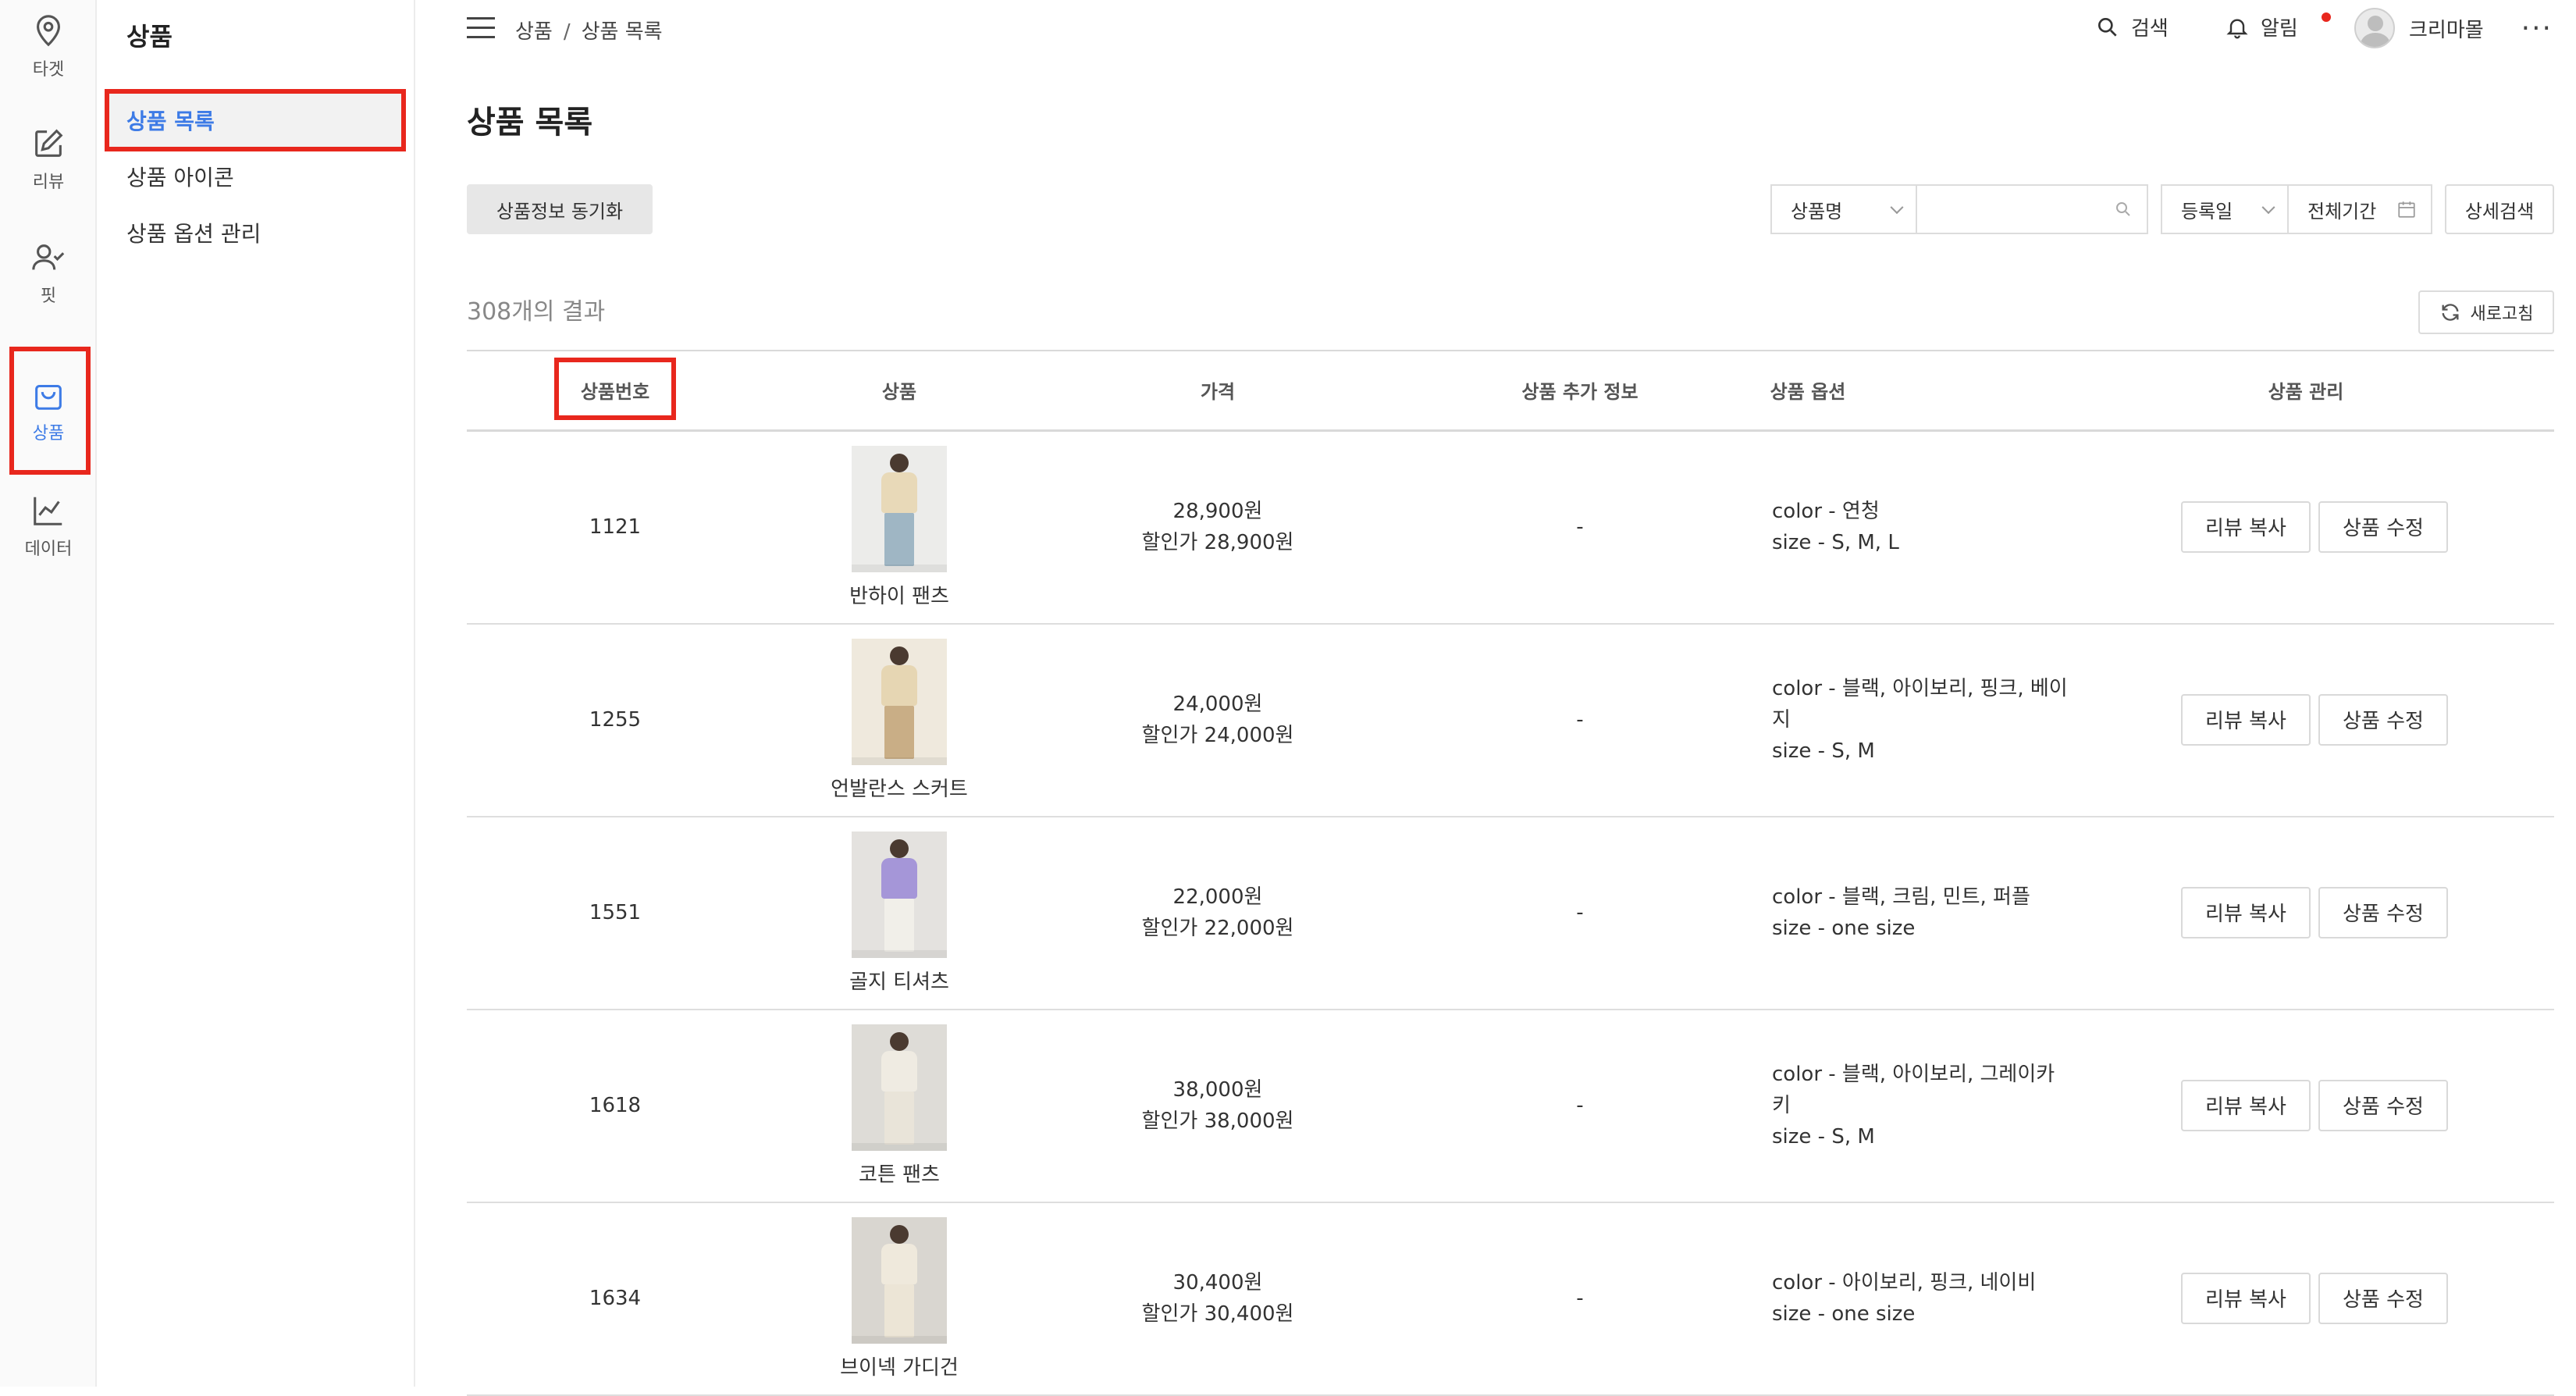  What do you see at coordinates (1836, 526) in the screenshot?
I see `product-options: color - 연청 size - S, M, L` at bounding box center [1836, 526].